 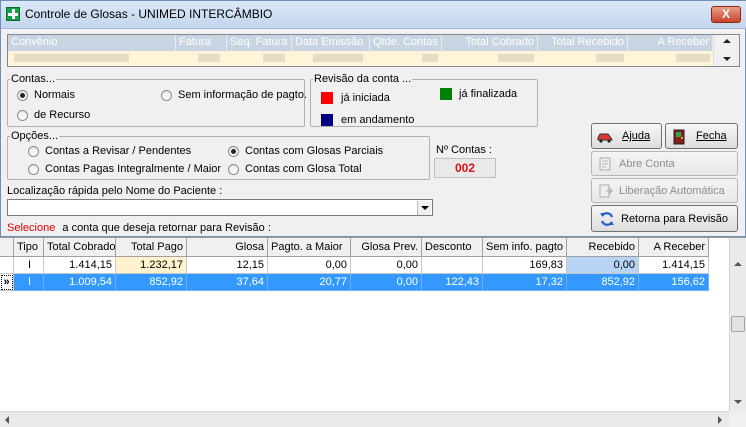 What do you see at coordinates (737, 419) in the screenshot?
I see `scrollbar-corner` at bounding box center [737, 419].